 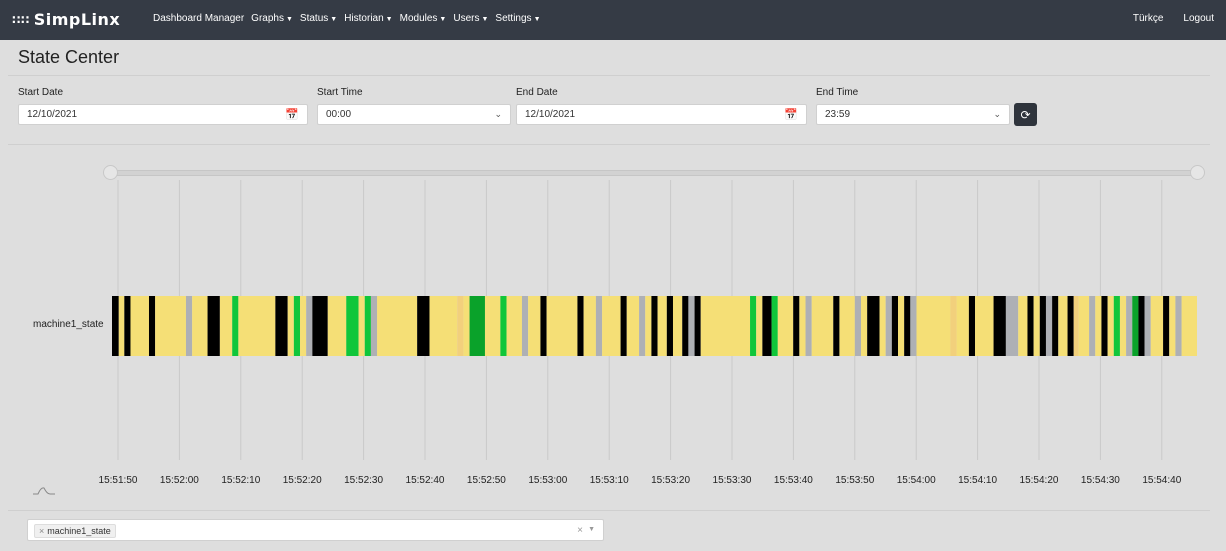 I want to click on chevron-down-icon: ▼, so click(x=591, y=529).